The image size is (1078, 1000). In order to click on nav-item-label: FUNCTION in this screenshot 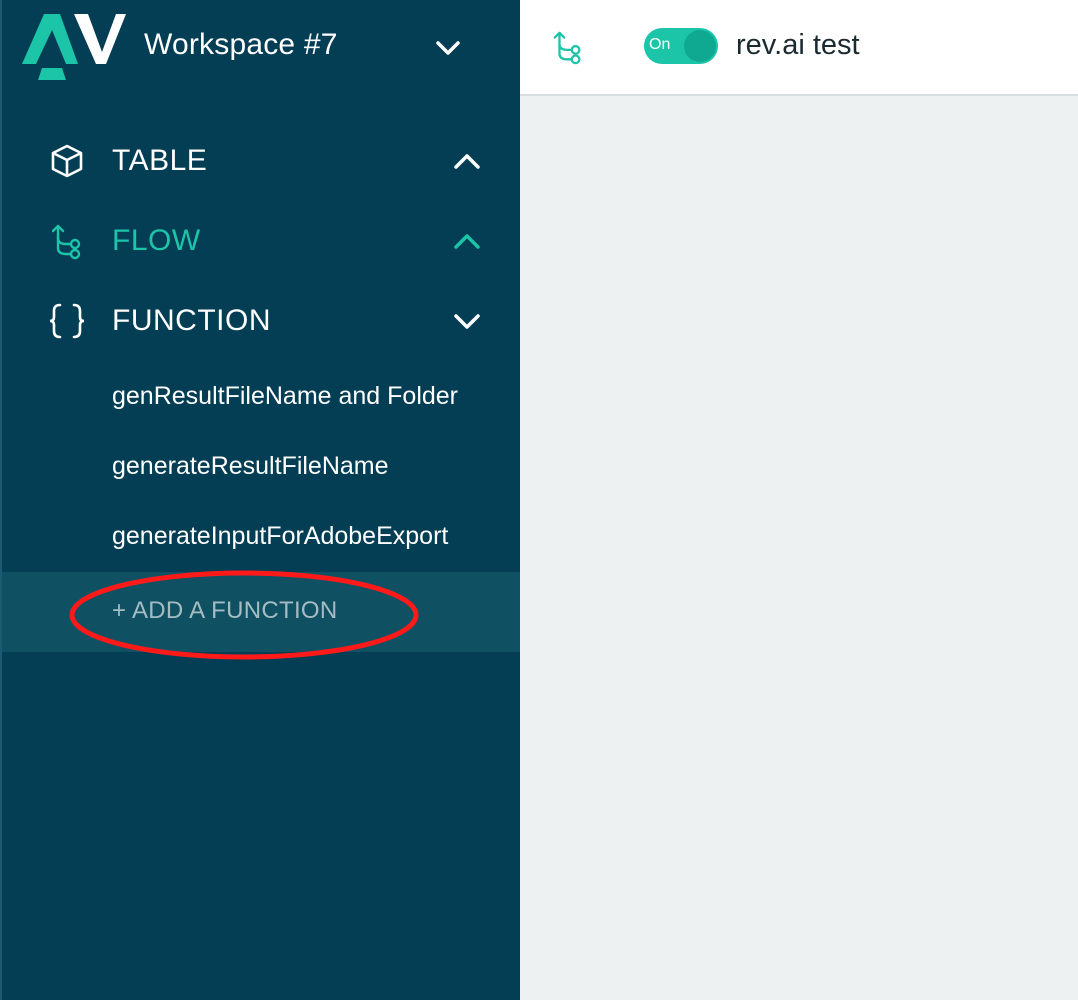, I will do `click(191, 320)`.